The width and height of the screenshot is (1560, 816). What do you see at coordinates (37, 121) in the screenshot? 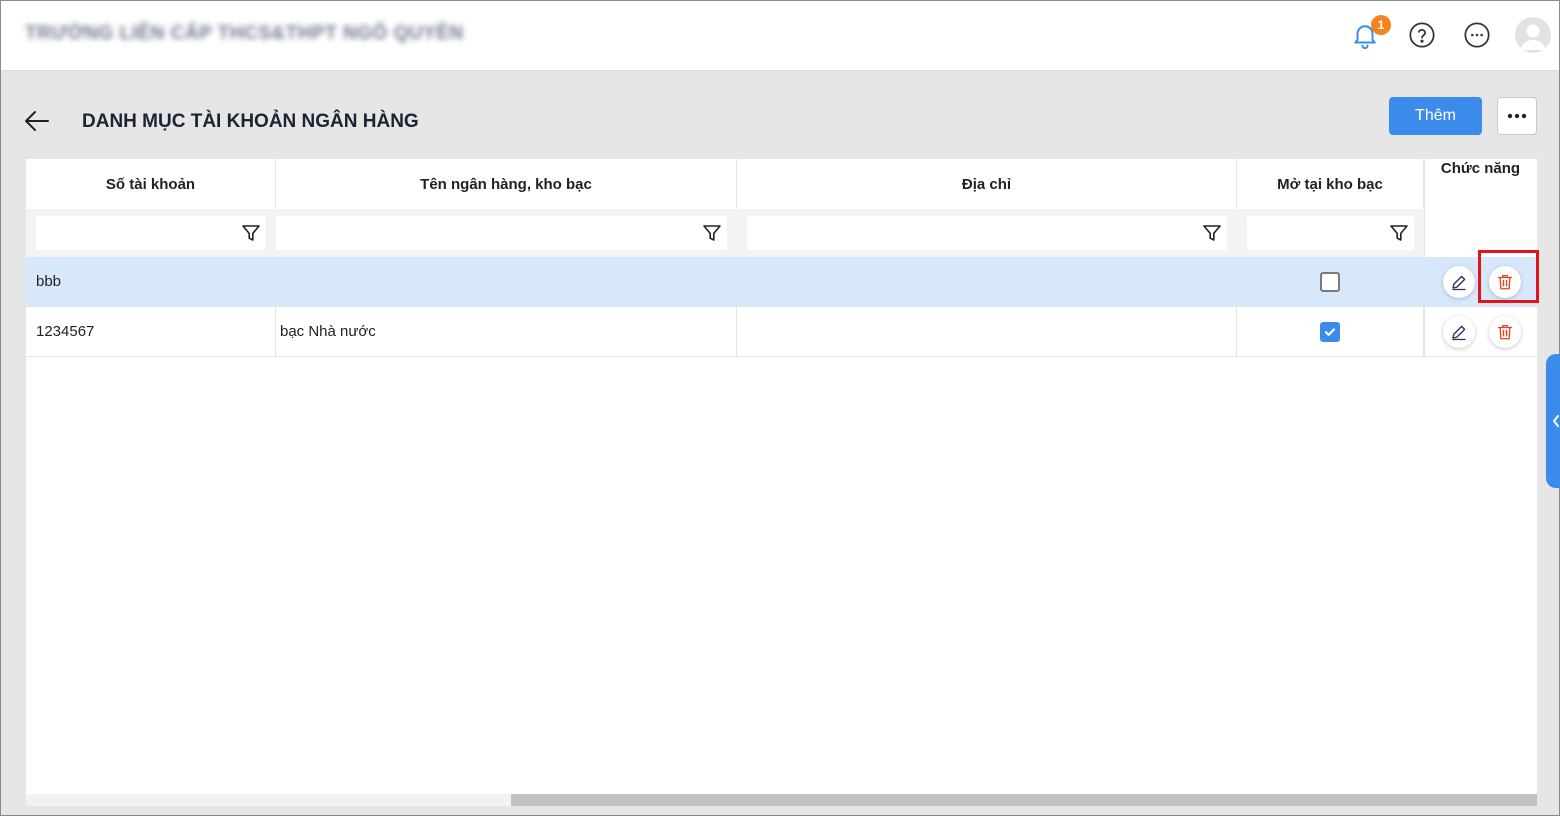
I see `back-arrow-icon` at bounding box center [37, 121].